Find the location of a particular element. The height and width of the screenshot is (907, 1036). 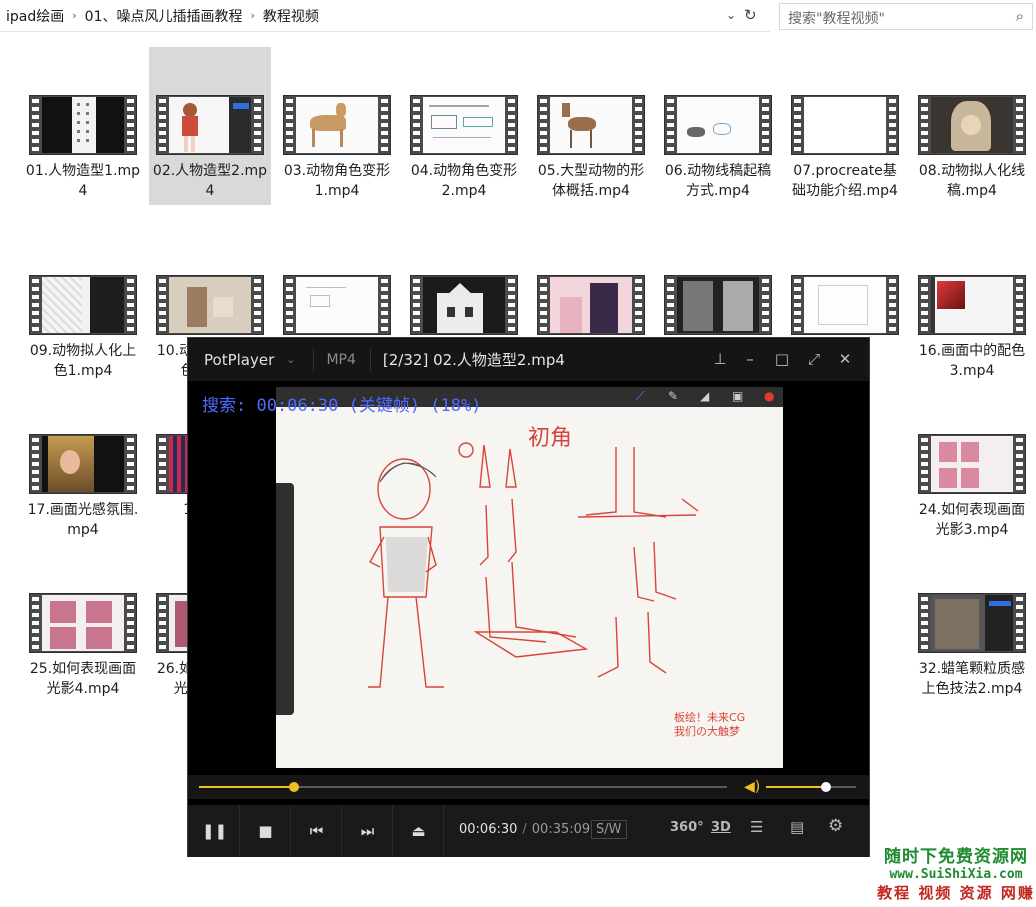

maximize-icon: □ is located at coordinates (782, 359).